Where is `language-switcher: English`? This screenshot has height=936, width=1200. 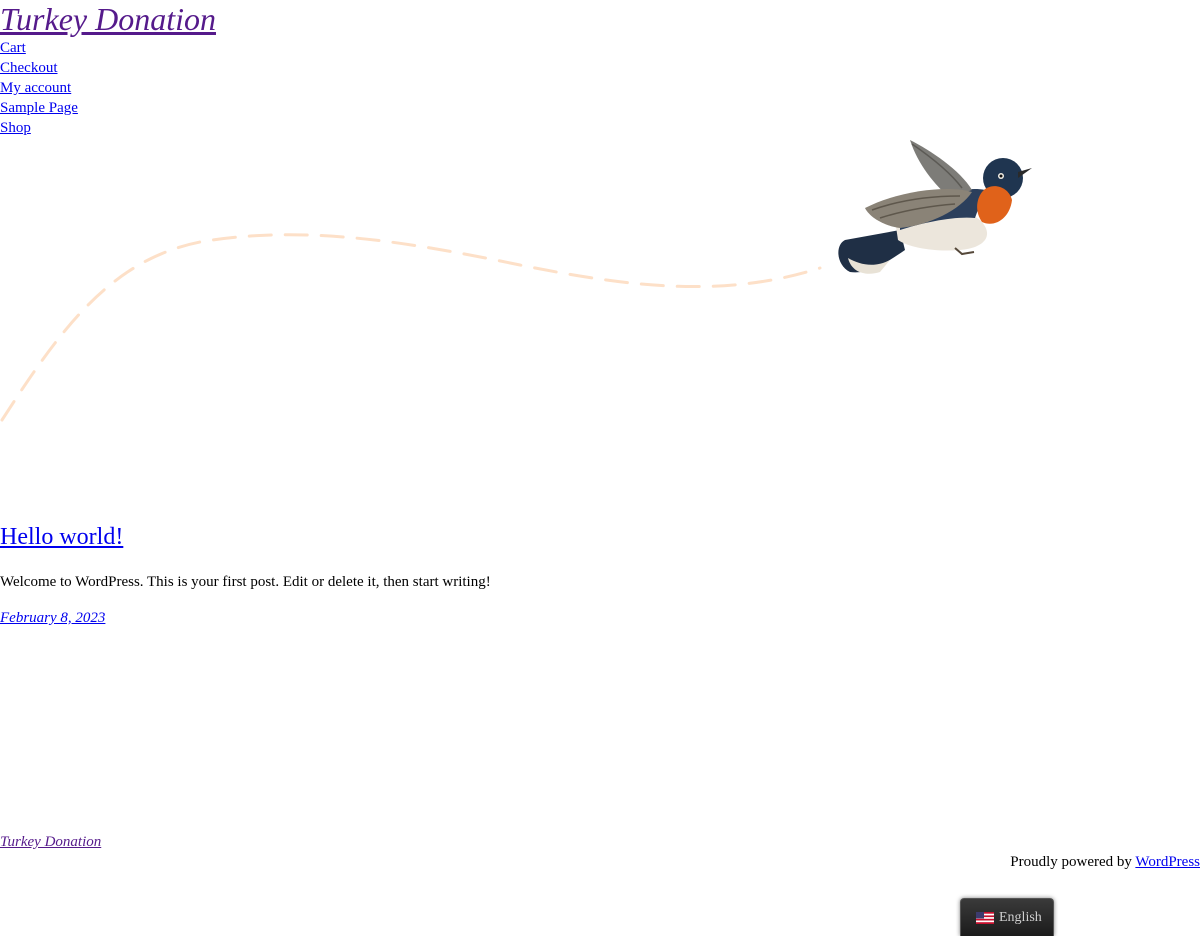 language-switcher: English is located at coordinates (1007, 917).